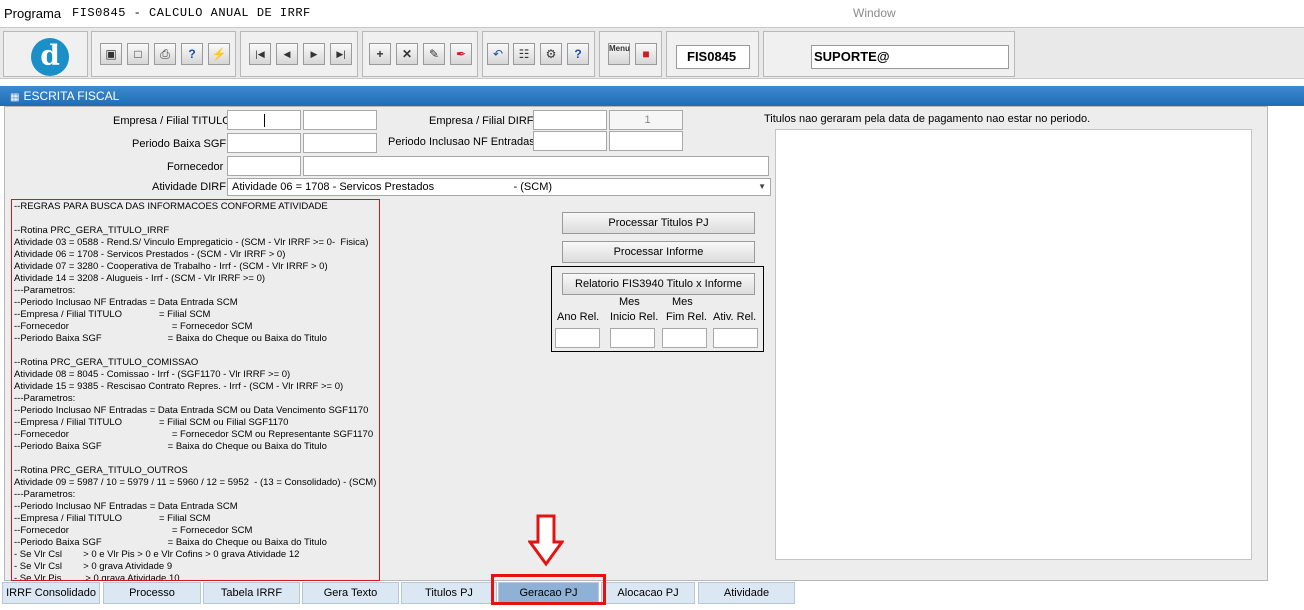  I want to click on app-logo: d, so click(50, 57).